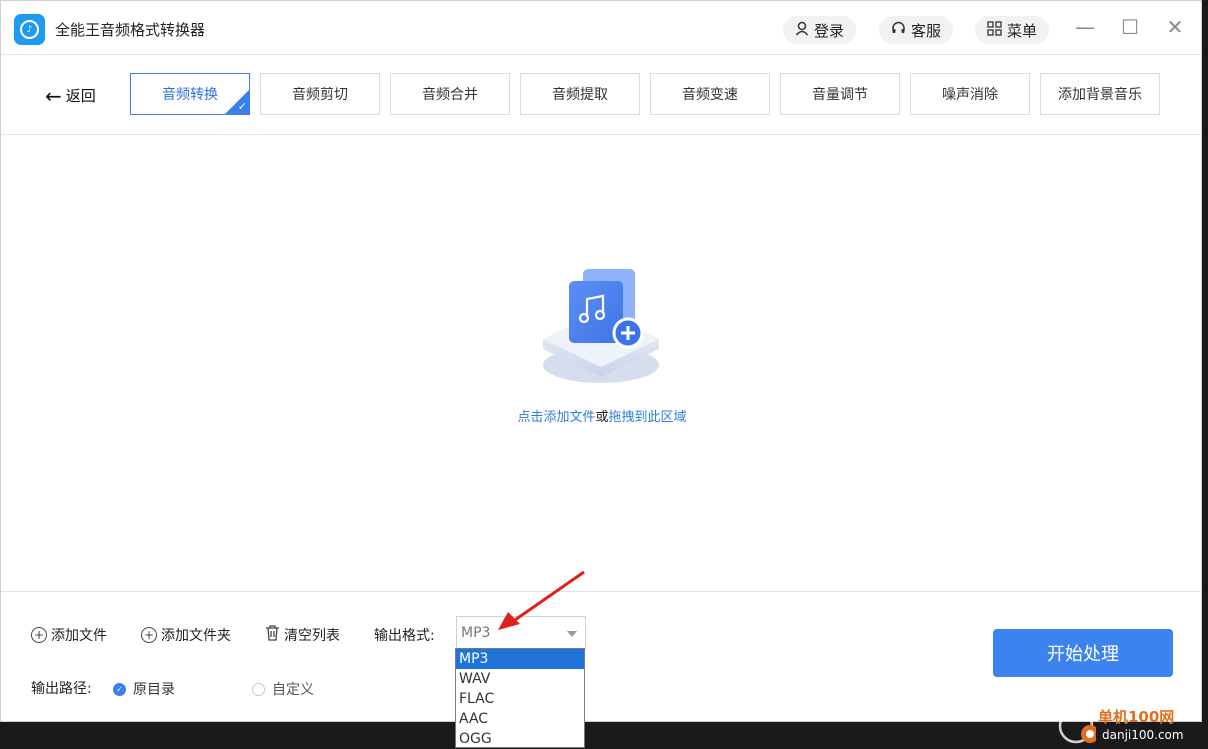 This screenshot has width=1208, height=749. Describe the element at coordinates (898, 30) in the screenshot. I see `headset-icon` at that location.